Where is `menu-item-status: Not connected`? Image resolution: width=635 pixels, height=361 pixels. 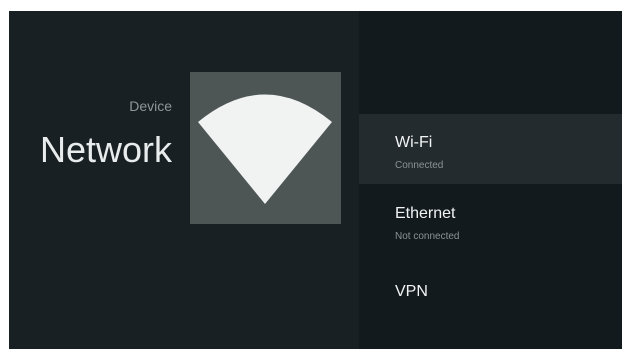
menu-item-status: Not connected is located at coordinates (427, 236).